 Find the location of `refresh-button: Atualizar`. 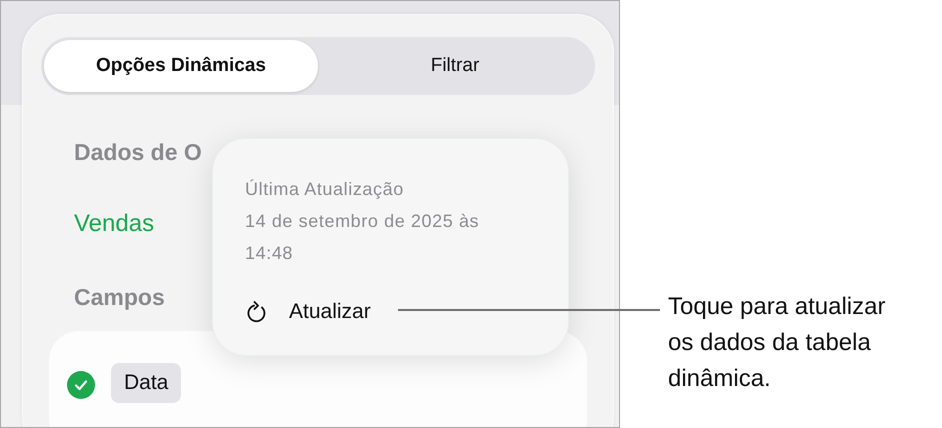

refresh-button: Atualizar is located at coordinates (308, 312).